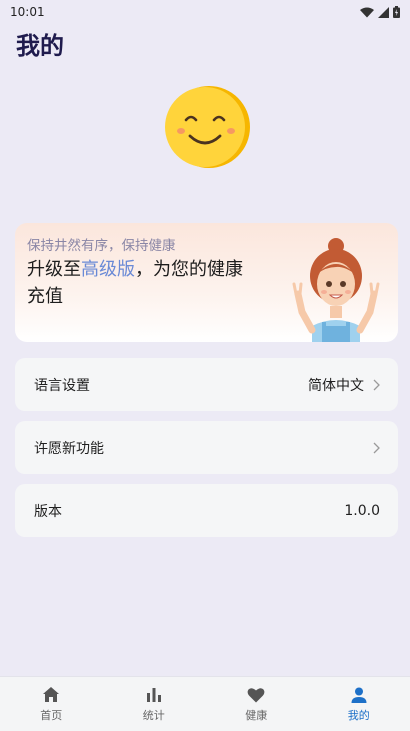  Describe the element at coordinates (336, 385) in the screenshot. I see `language-settings-value: 简体中文` at that location.